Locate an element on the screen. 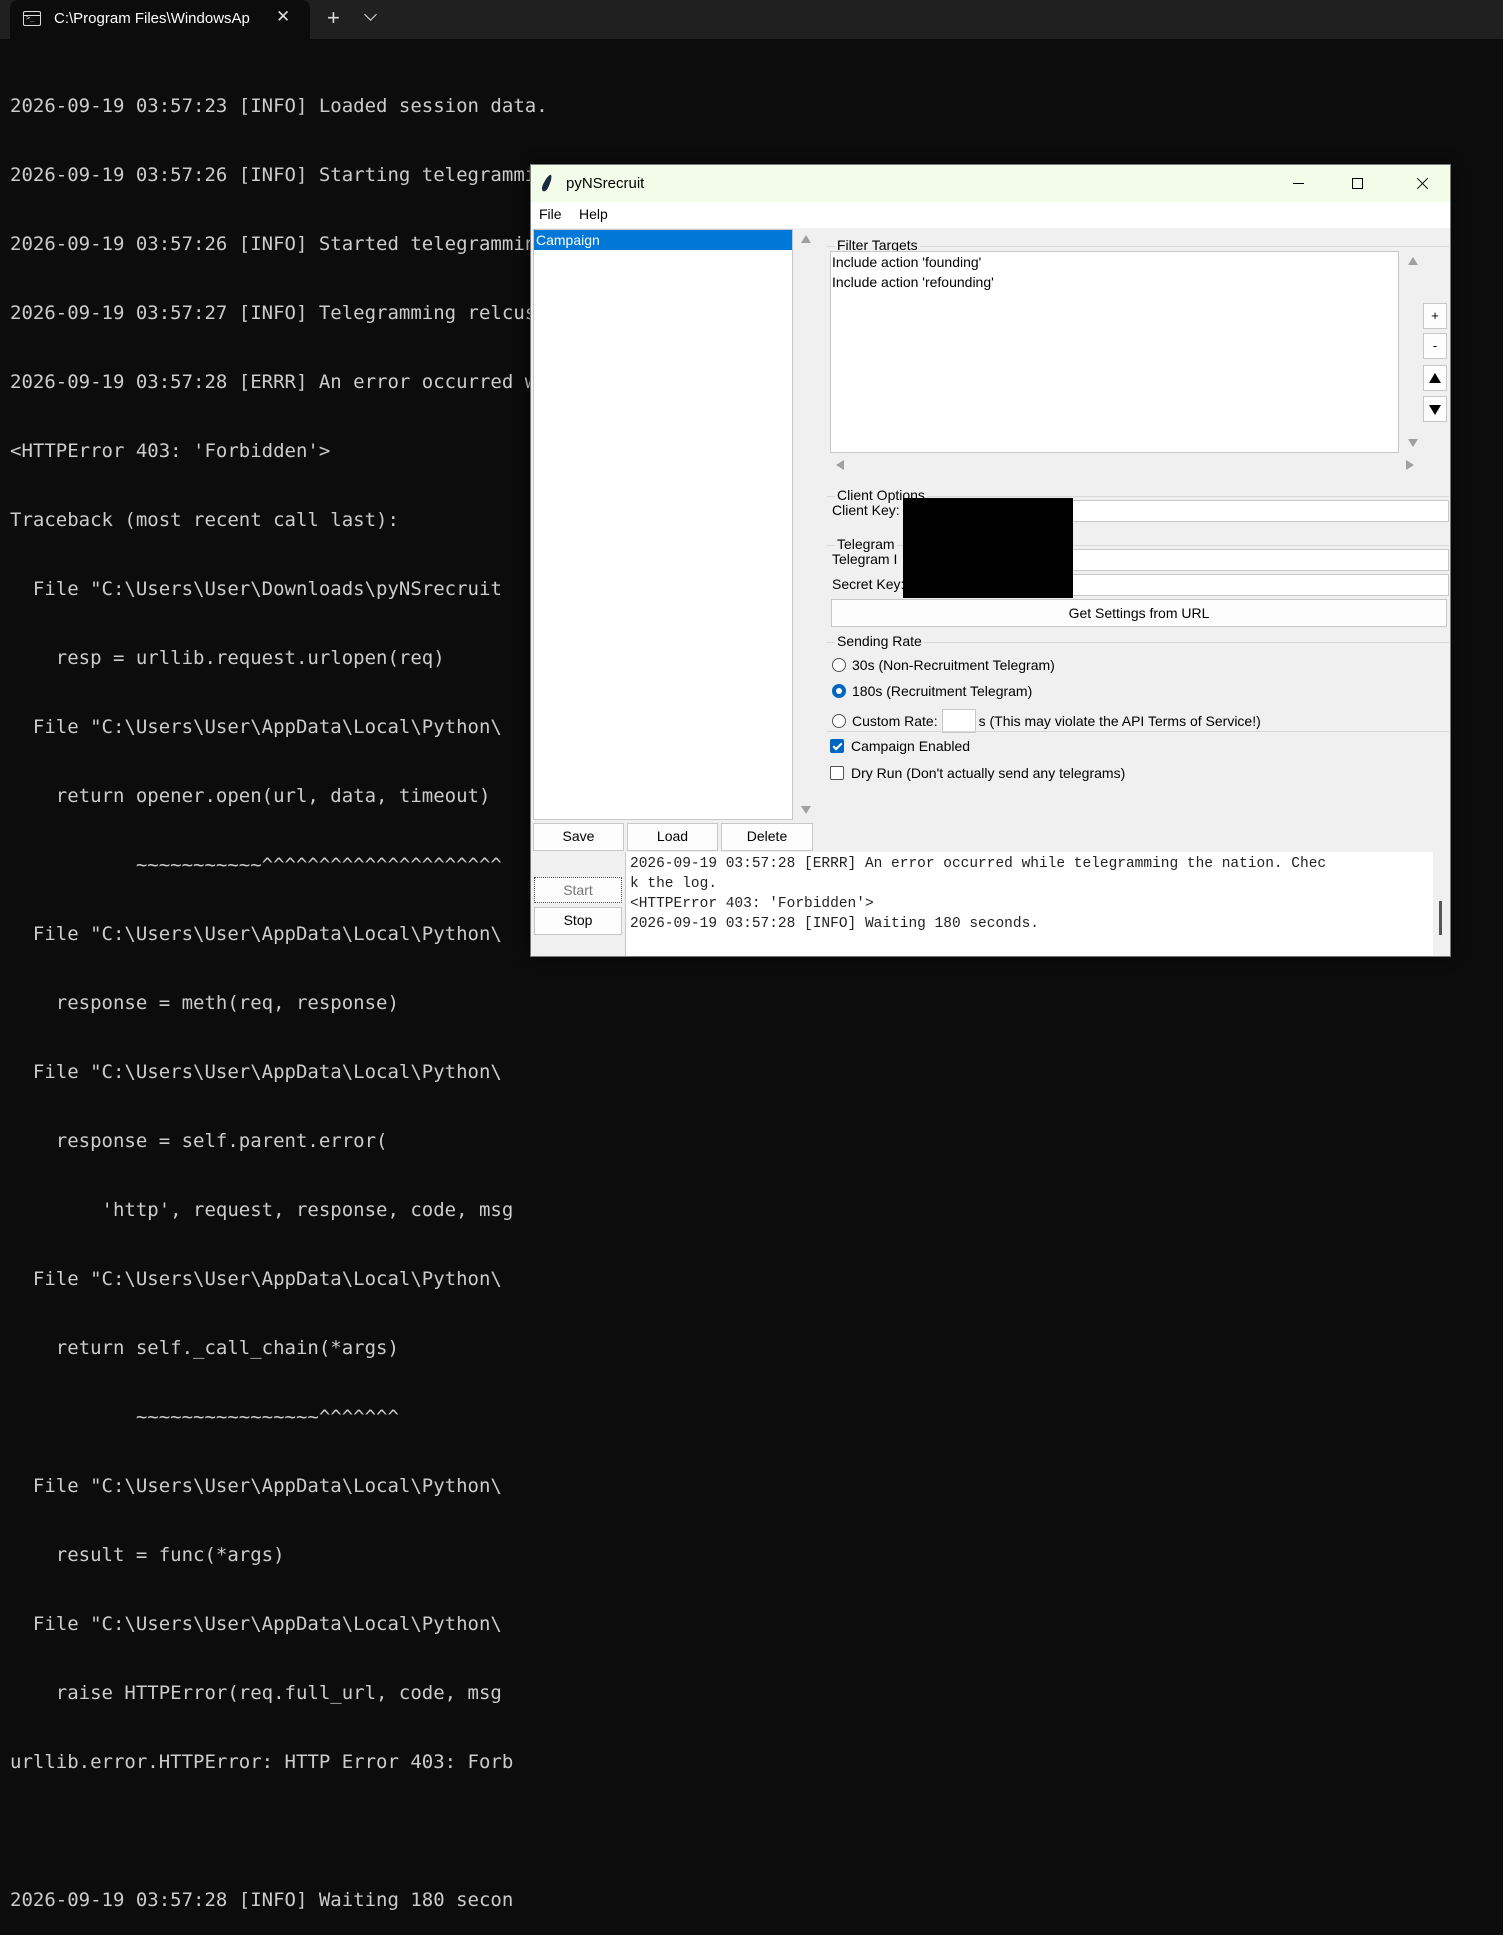 The width and height of the screenshot is (1503, 1935). filter-vscrollbar is located at coordinates (1412, 352).